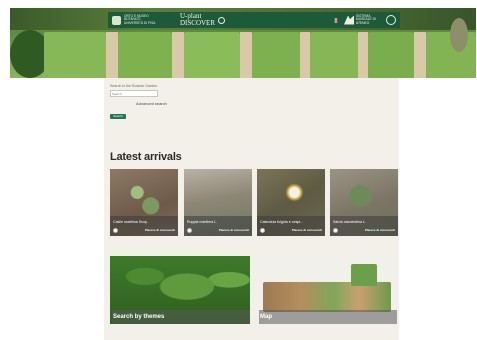 The image size is (477, 340). I want to click on university-seal-icon, so click(391, 20).